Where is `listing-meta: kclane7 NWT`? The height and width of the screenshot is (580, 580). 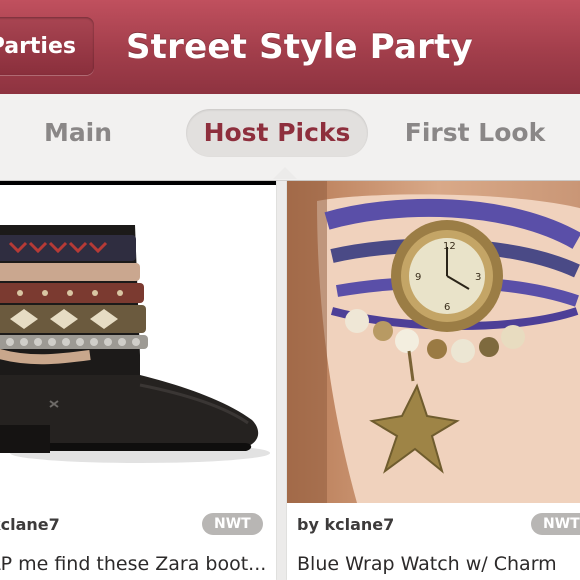 listing-meta: kclane7 NWT is located at coordinates (138, 523).